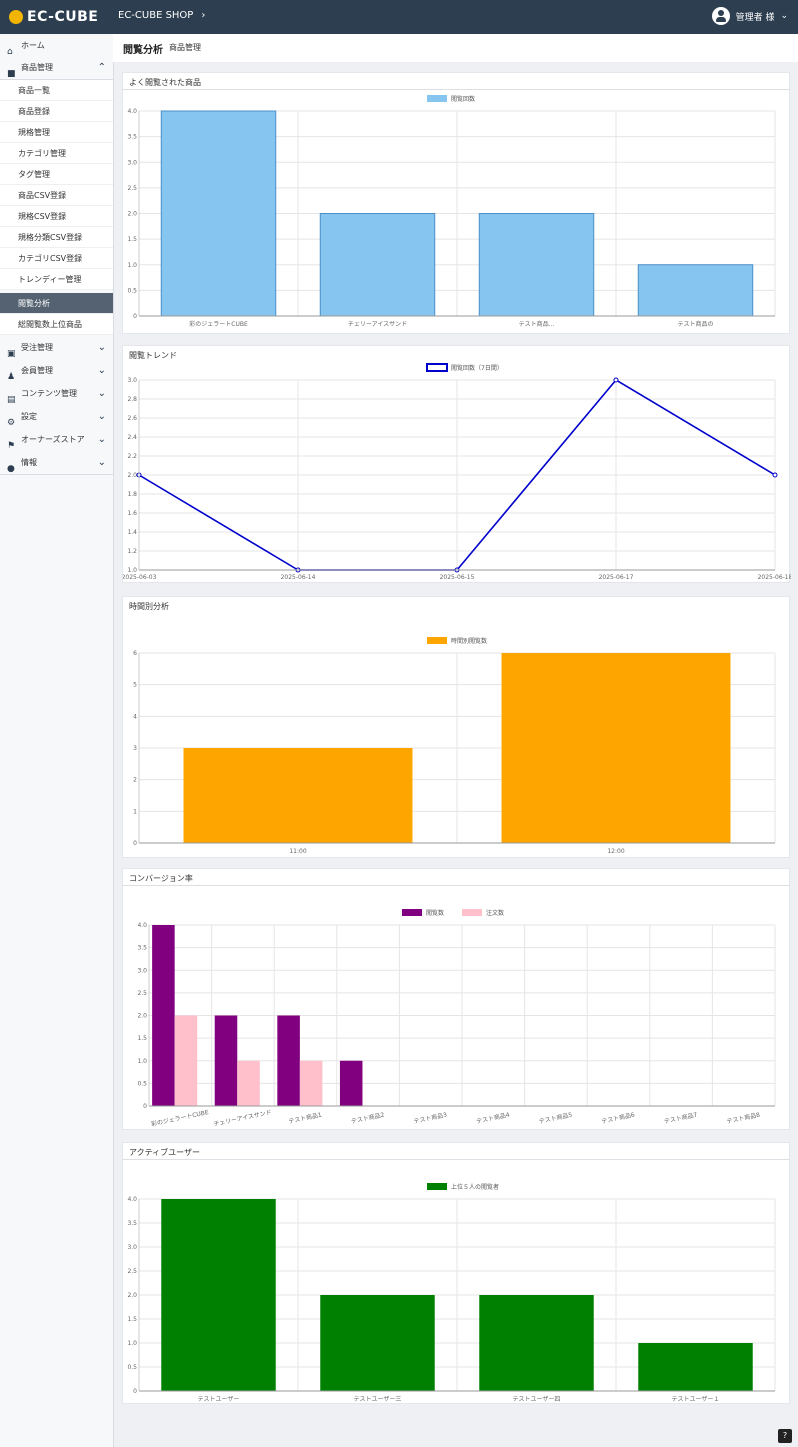 Image resolution: width=798 pixels, height=1447 pixels. What do you see at coordinates (555, 1118) in the screenshot?
I see `x-tick-label: テスト商品5` at bounding box center [555, 1118].